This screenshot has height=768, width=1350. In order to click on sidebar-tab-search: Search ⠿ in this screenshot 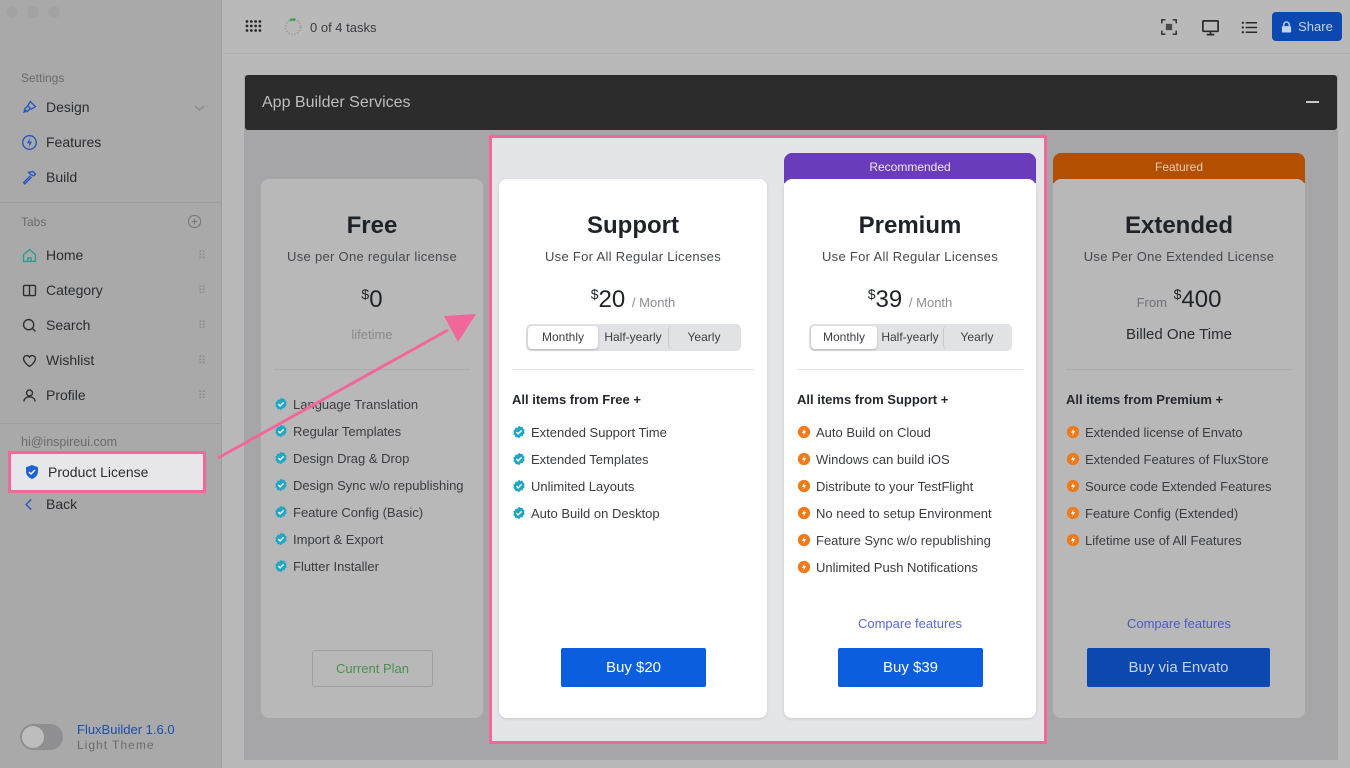, I will do `click(113, 325)`.